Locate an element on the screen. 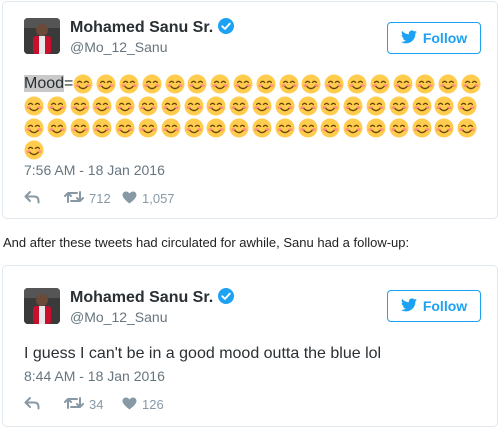  retweet-button: 712 is located at coordinates (93, 198).